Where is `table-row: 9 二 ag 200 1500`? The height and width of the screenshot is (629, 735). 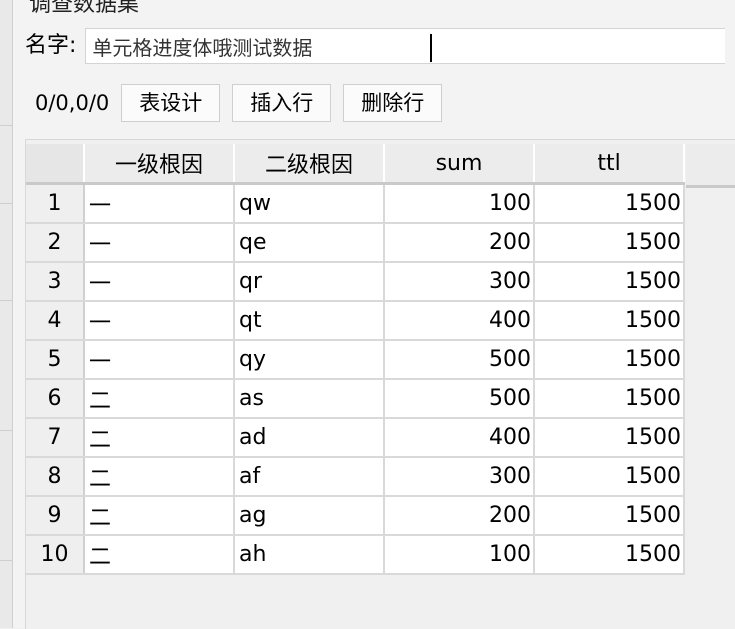 table-row: 9 二 ag 200 1500 is located at coordinates (355, 516).